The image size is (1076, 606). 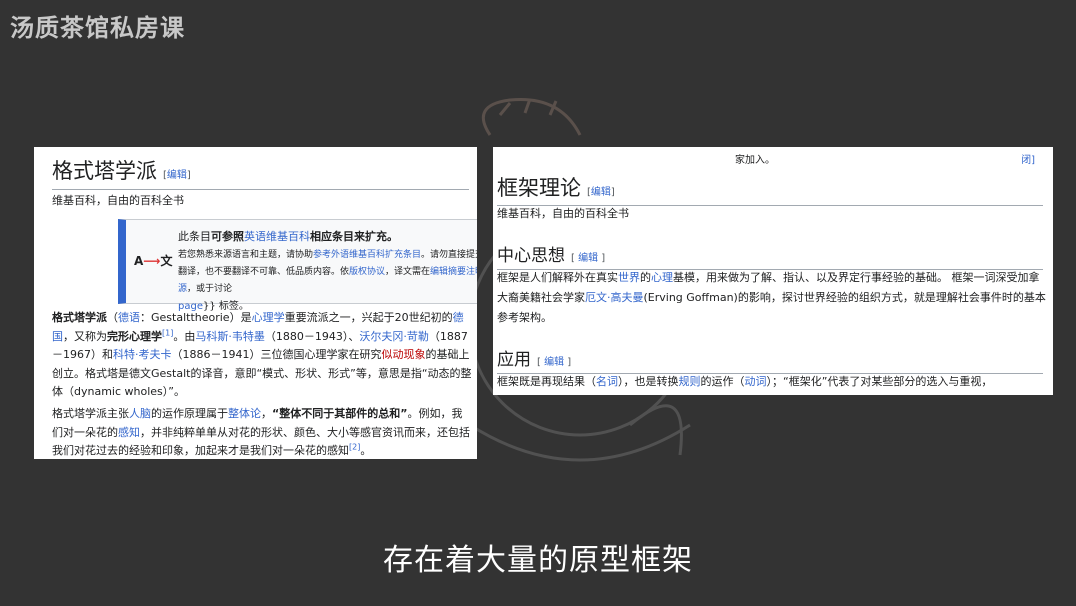 What do you see at coordinates (367, 272) in the screenshot?
I see `link-license: 版权协议` at bounding box center [367, 272].